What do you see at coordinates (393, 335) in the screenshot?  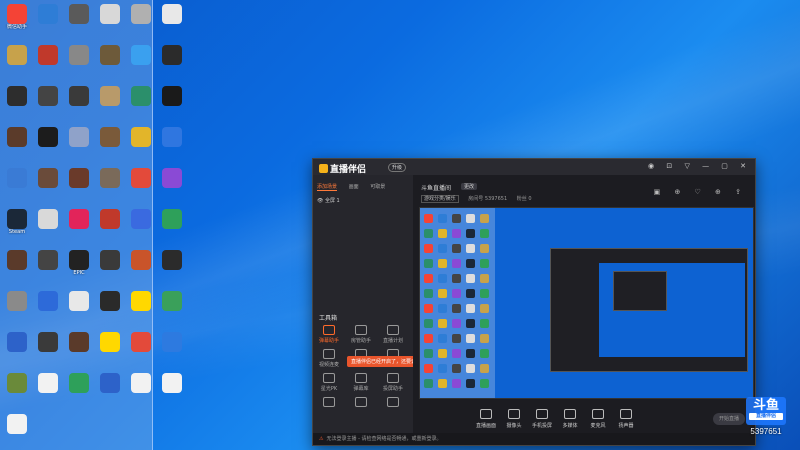 I see `toolbox-item: 直播计划` at bounding box center [393, 335].